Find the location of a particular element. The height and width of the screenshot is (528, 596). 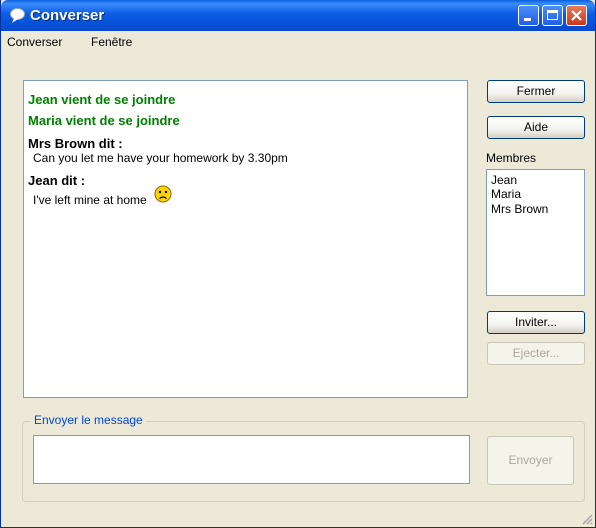

minimize-icon is located at coordinates (527, 19).